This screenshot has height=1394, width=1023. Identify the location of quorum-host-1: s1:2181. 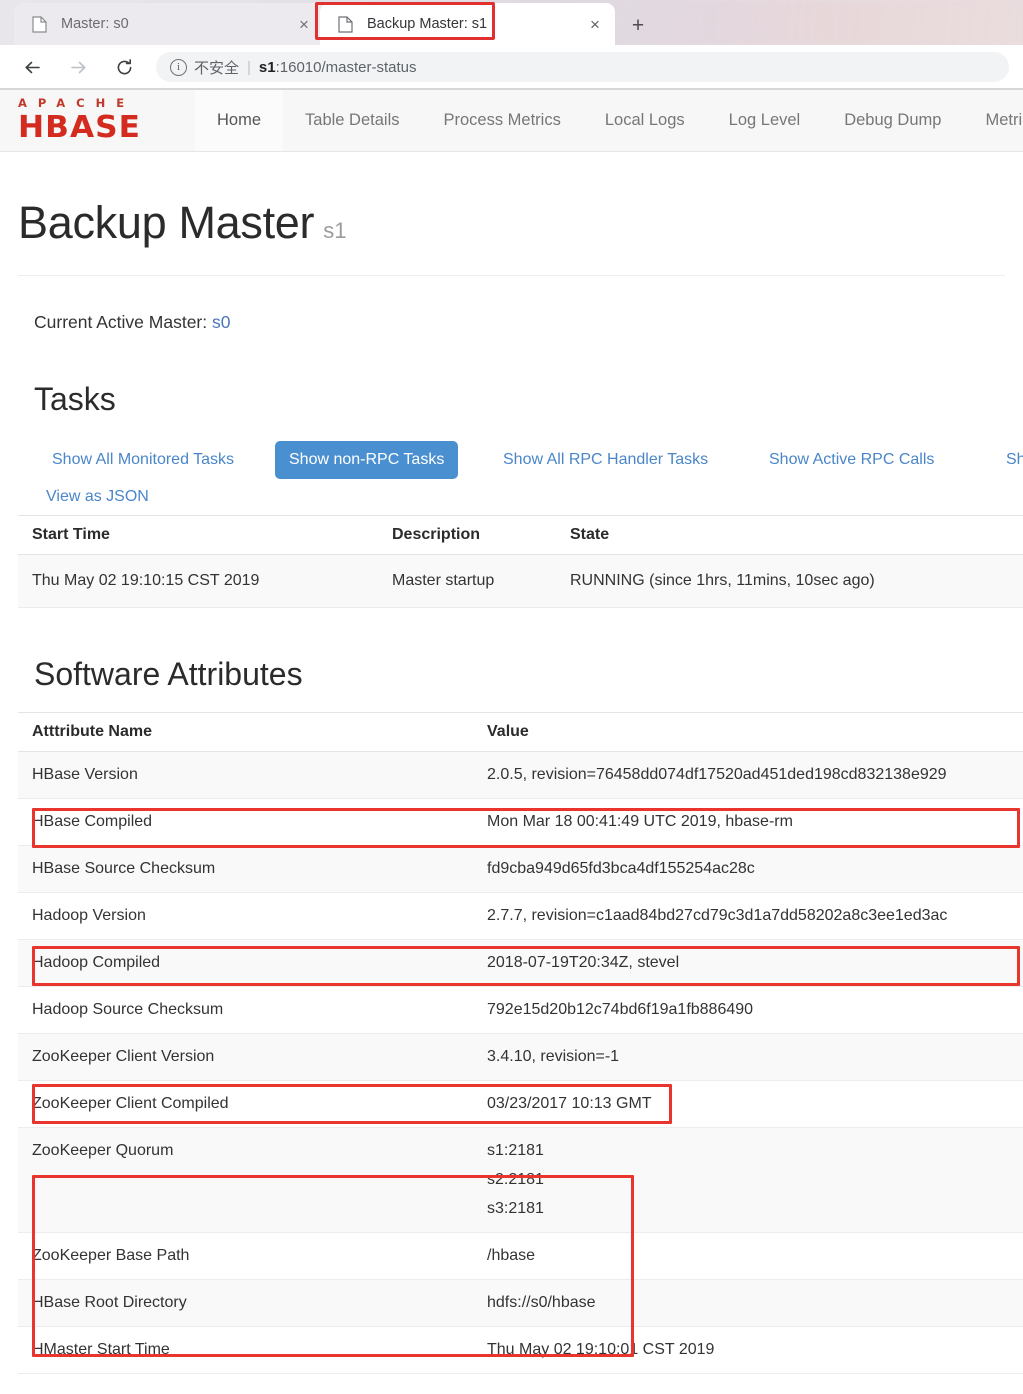
(515, 1150).